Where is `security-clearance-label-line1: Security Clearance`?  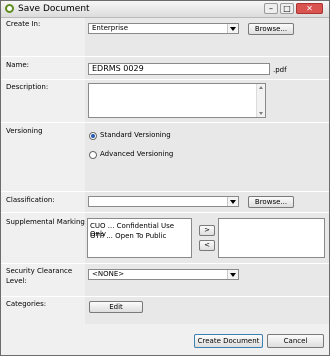
security-clearance-label-line1: Security Clearance is located at coordinates (39, 271).